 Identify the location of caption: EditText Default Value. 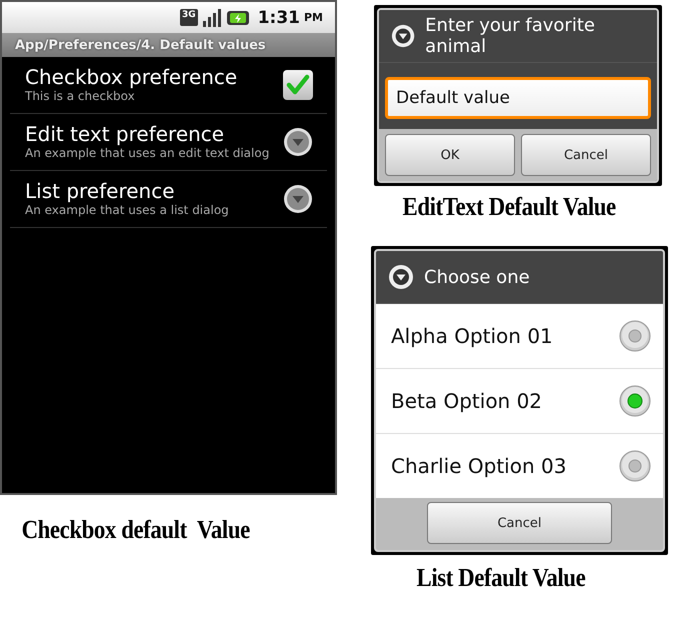
(509, 207).